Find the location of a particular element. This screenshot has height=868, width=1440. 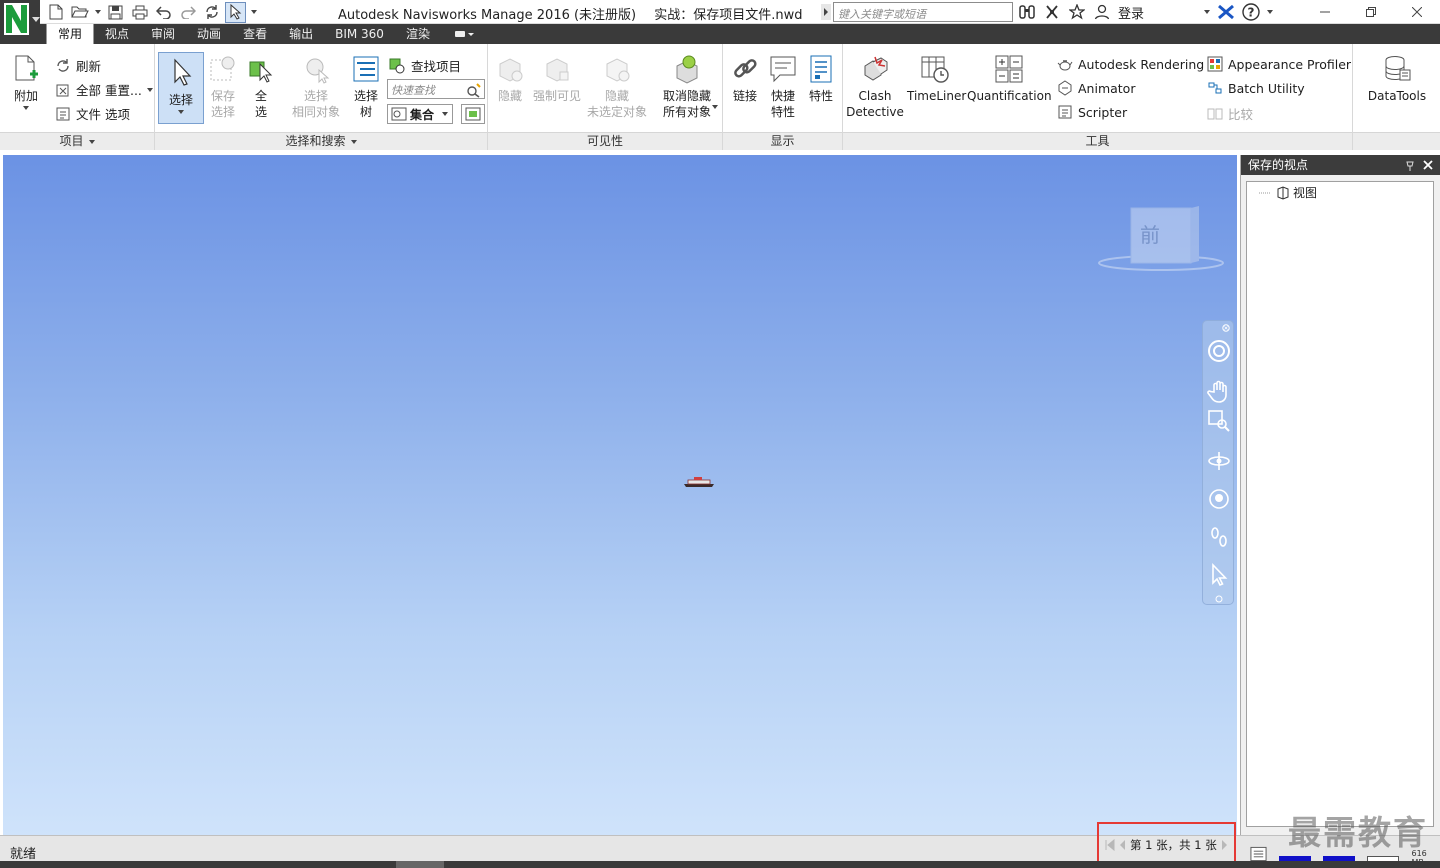

sheet-browser-icon is located at coordinates (1258, 854).